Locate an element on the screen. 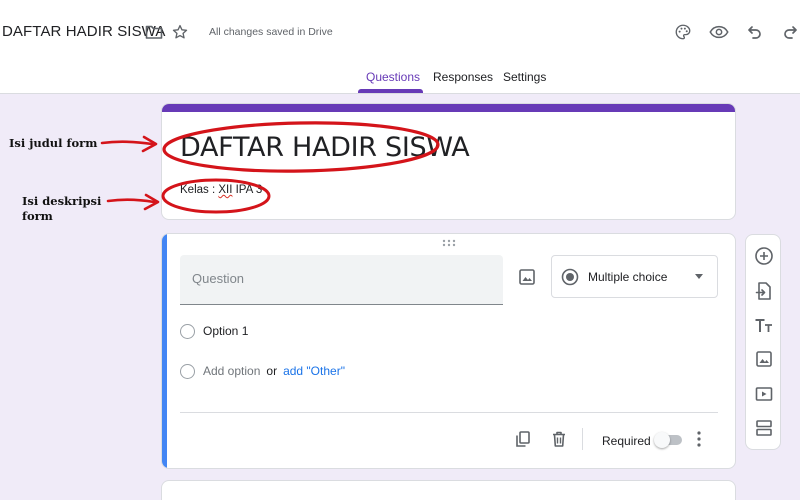 The height and width of the screenshot is (500, 800). next-question-card is located at coordinates (448, 490).